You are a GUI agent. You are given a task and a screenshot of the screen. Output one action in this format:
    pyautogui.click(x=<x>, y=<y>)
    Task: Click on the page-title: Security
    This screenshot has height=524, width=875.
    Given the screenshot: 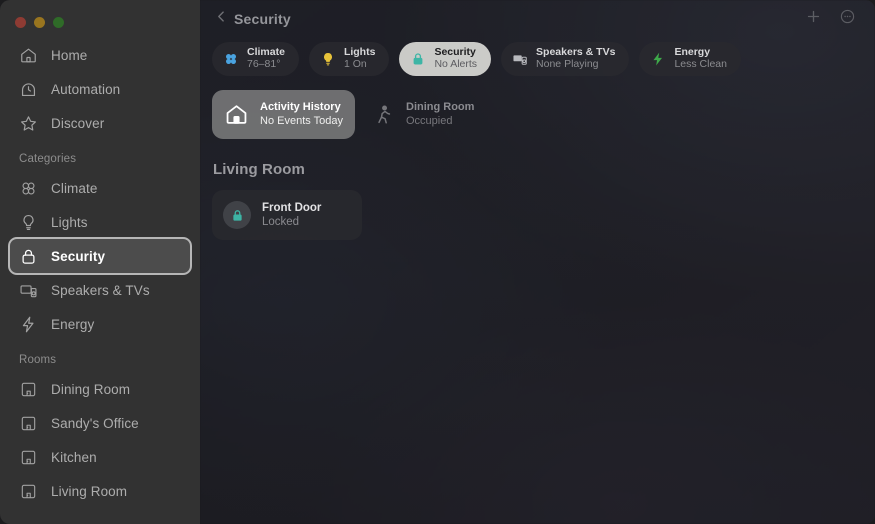 What is the action you would take?
    pyautogui.click(x=262, y=19)
    